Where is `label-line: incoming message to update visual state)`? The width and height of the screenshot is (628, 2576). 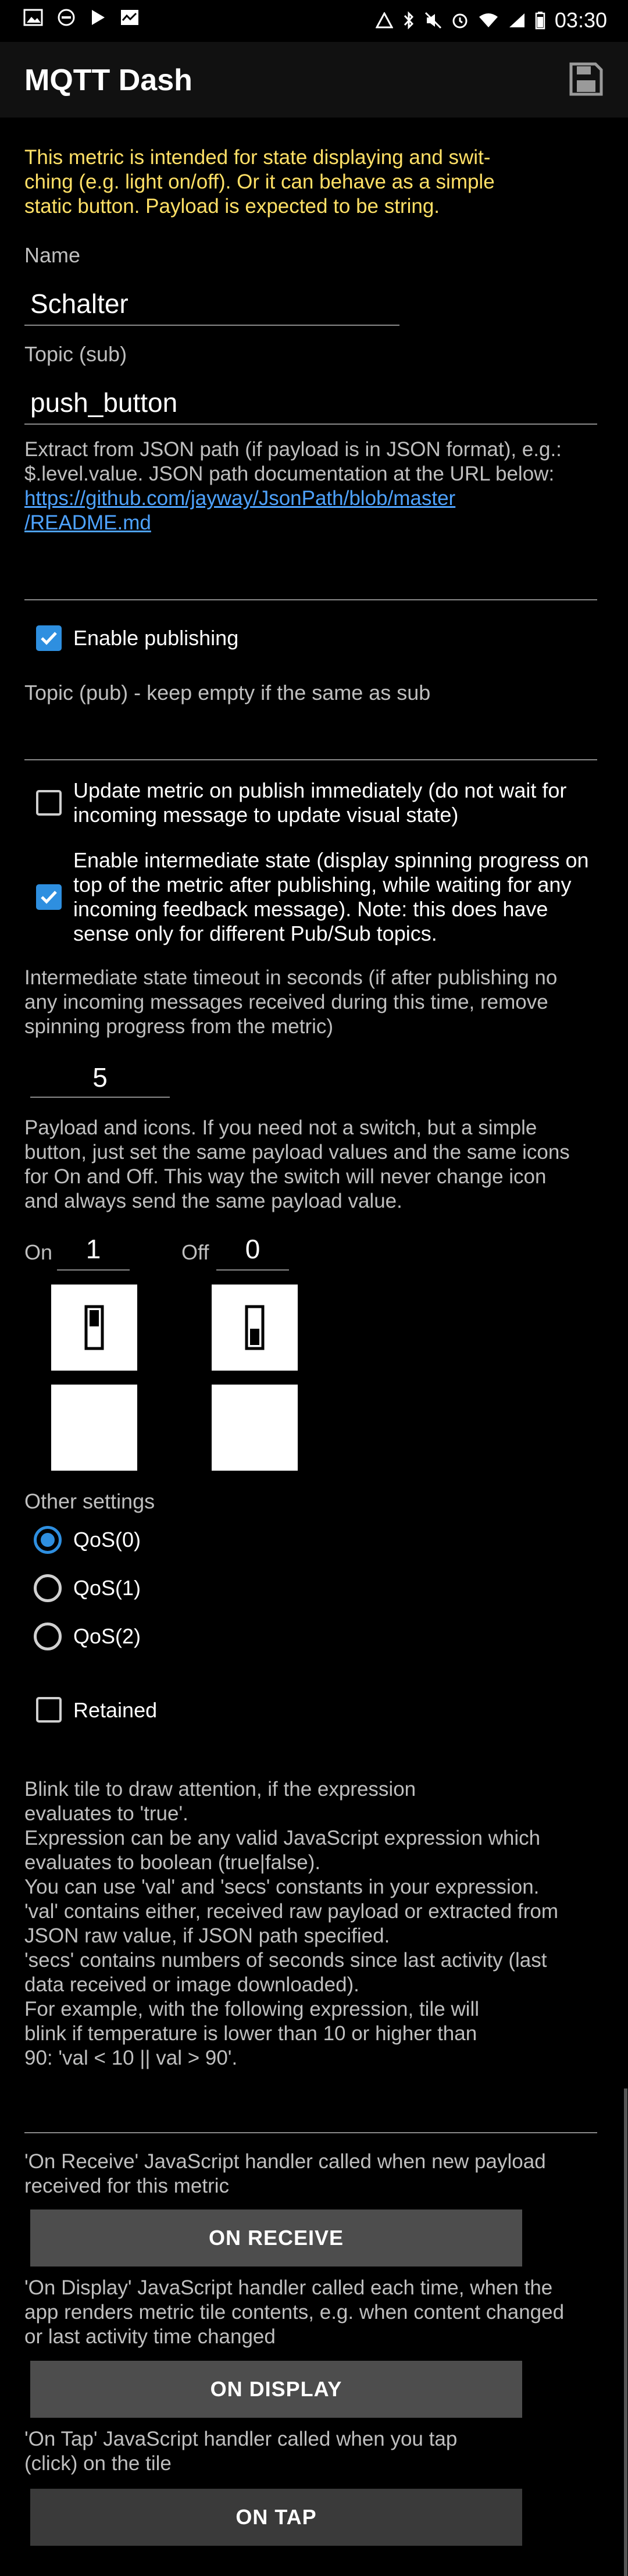
label-line: incoming message to update visual state) is located at coordinates (266, 815).